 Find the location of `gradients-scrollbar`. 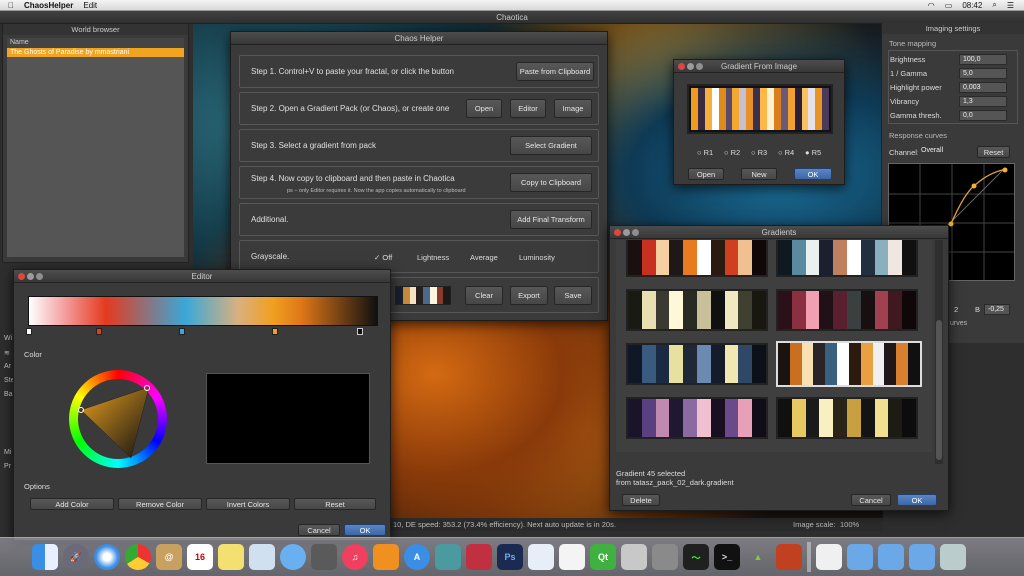

gradients-scrollbar is located at coordinates (939, 352).